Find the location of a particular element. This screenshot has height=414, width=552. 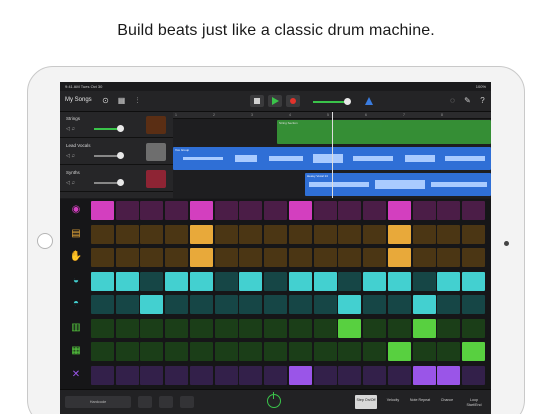

stop-button is located at coordinates (257, 101).